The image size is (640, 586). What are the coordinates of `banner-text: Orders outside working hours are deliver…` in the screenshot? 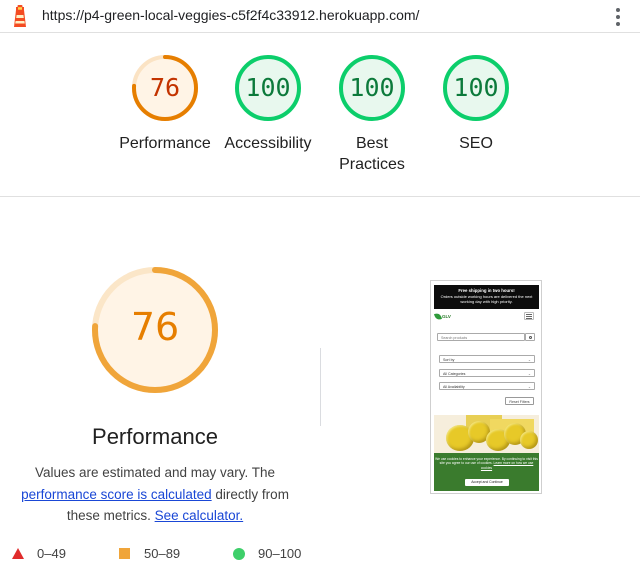 It's located at (486, 299).